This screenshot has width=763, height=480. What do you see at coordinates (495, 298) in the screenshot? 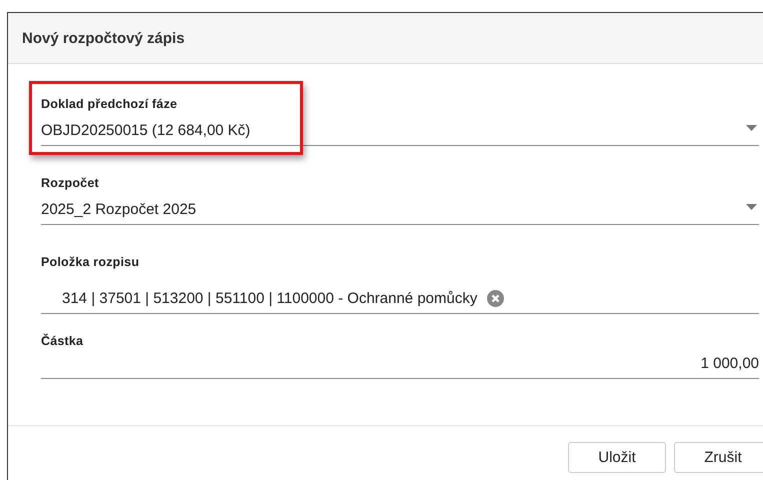
I see `clear-icon` at bounding box center [495, 298].